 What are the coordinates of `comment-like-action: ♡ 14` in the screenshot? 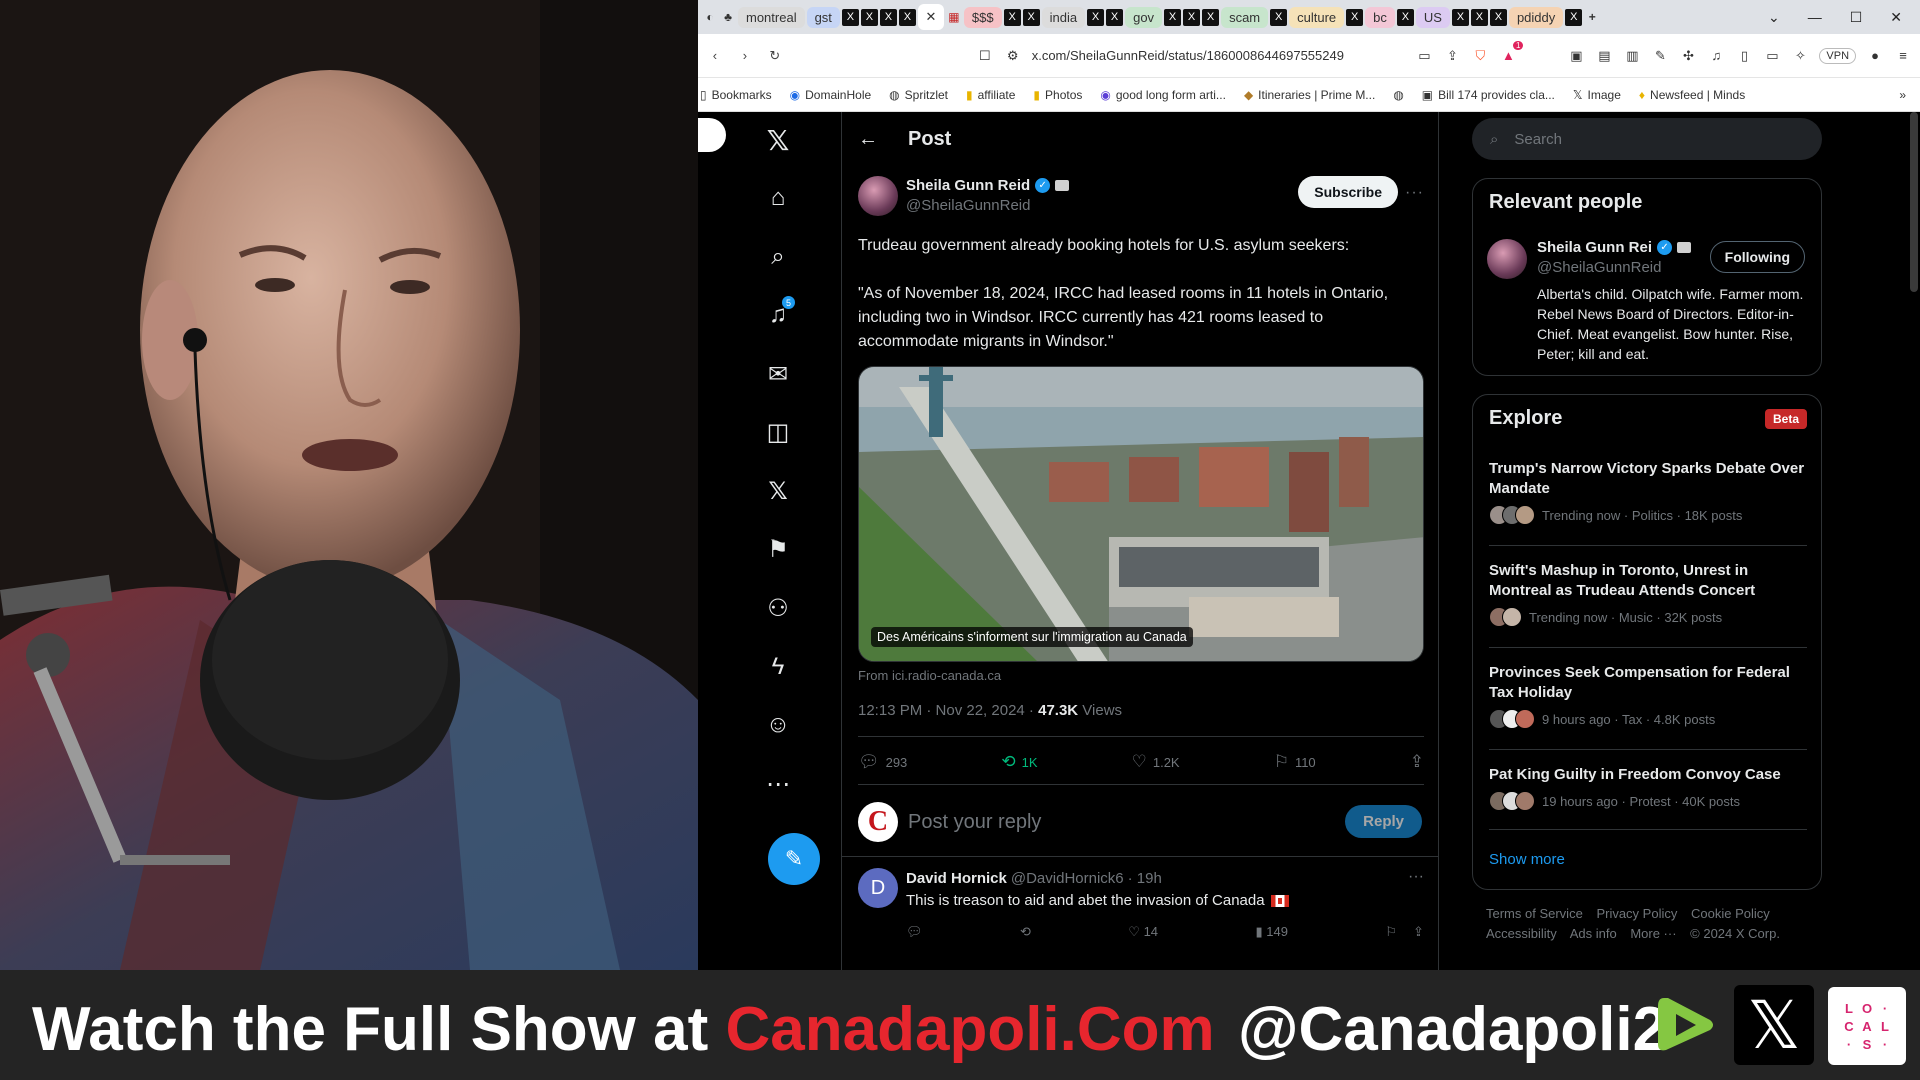 It's located at (1143, 932).